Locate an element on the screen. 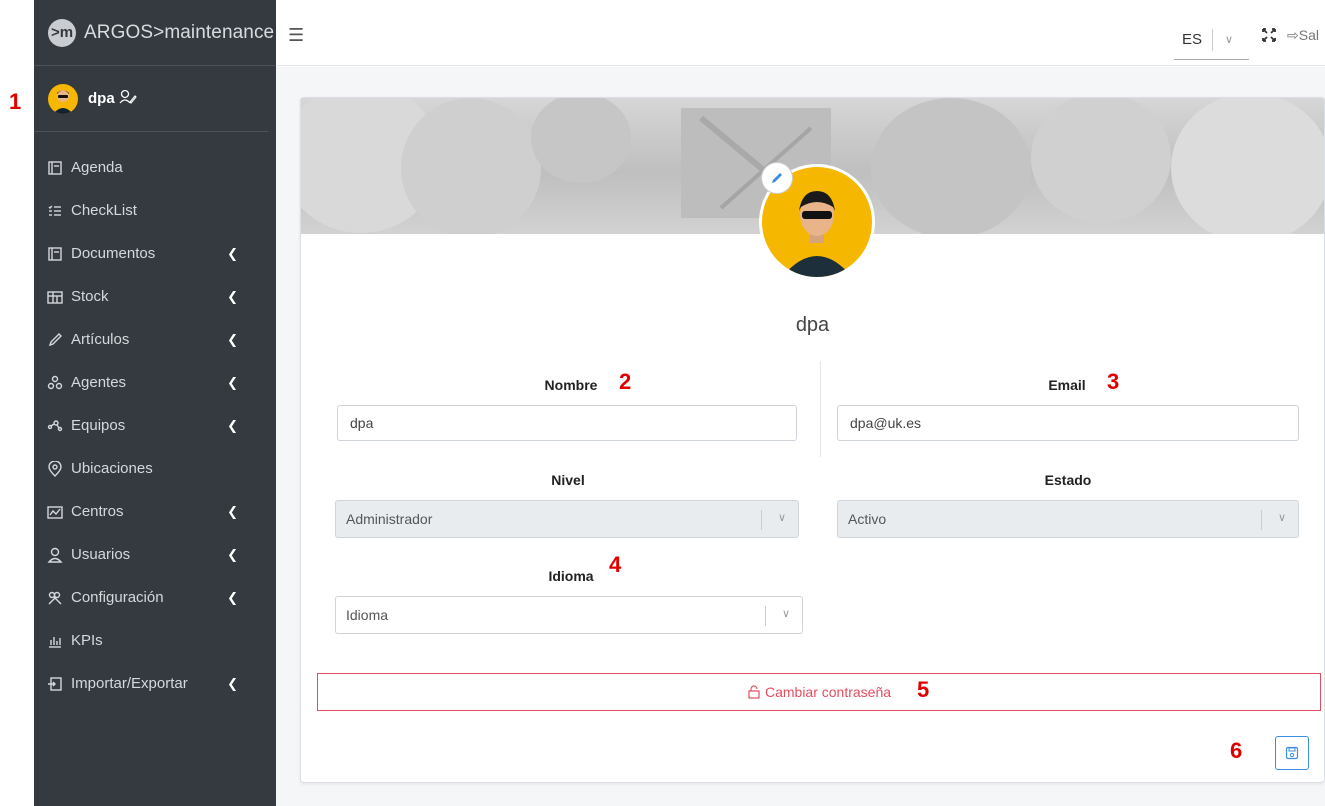  equipment-icon is located at coordinates (55, 426).